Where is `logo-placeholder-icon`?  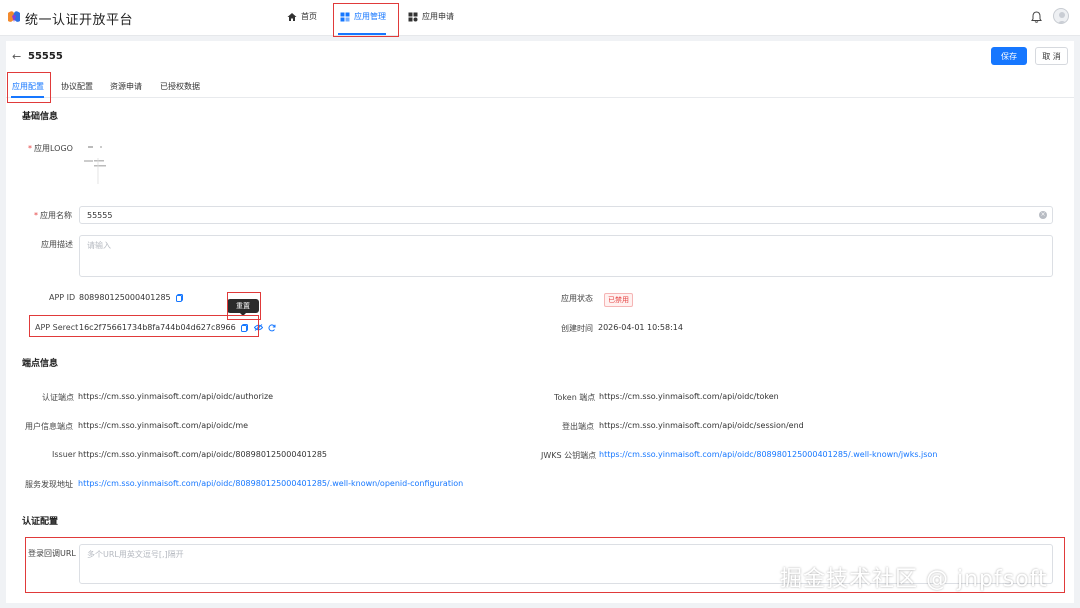 logo-placeholder-icon is located at coordinates (95, 165).